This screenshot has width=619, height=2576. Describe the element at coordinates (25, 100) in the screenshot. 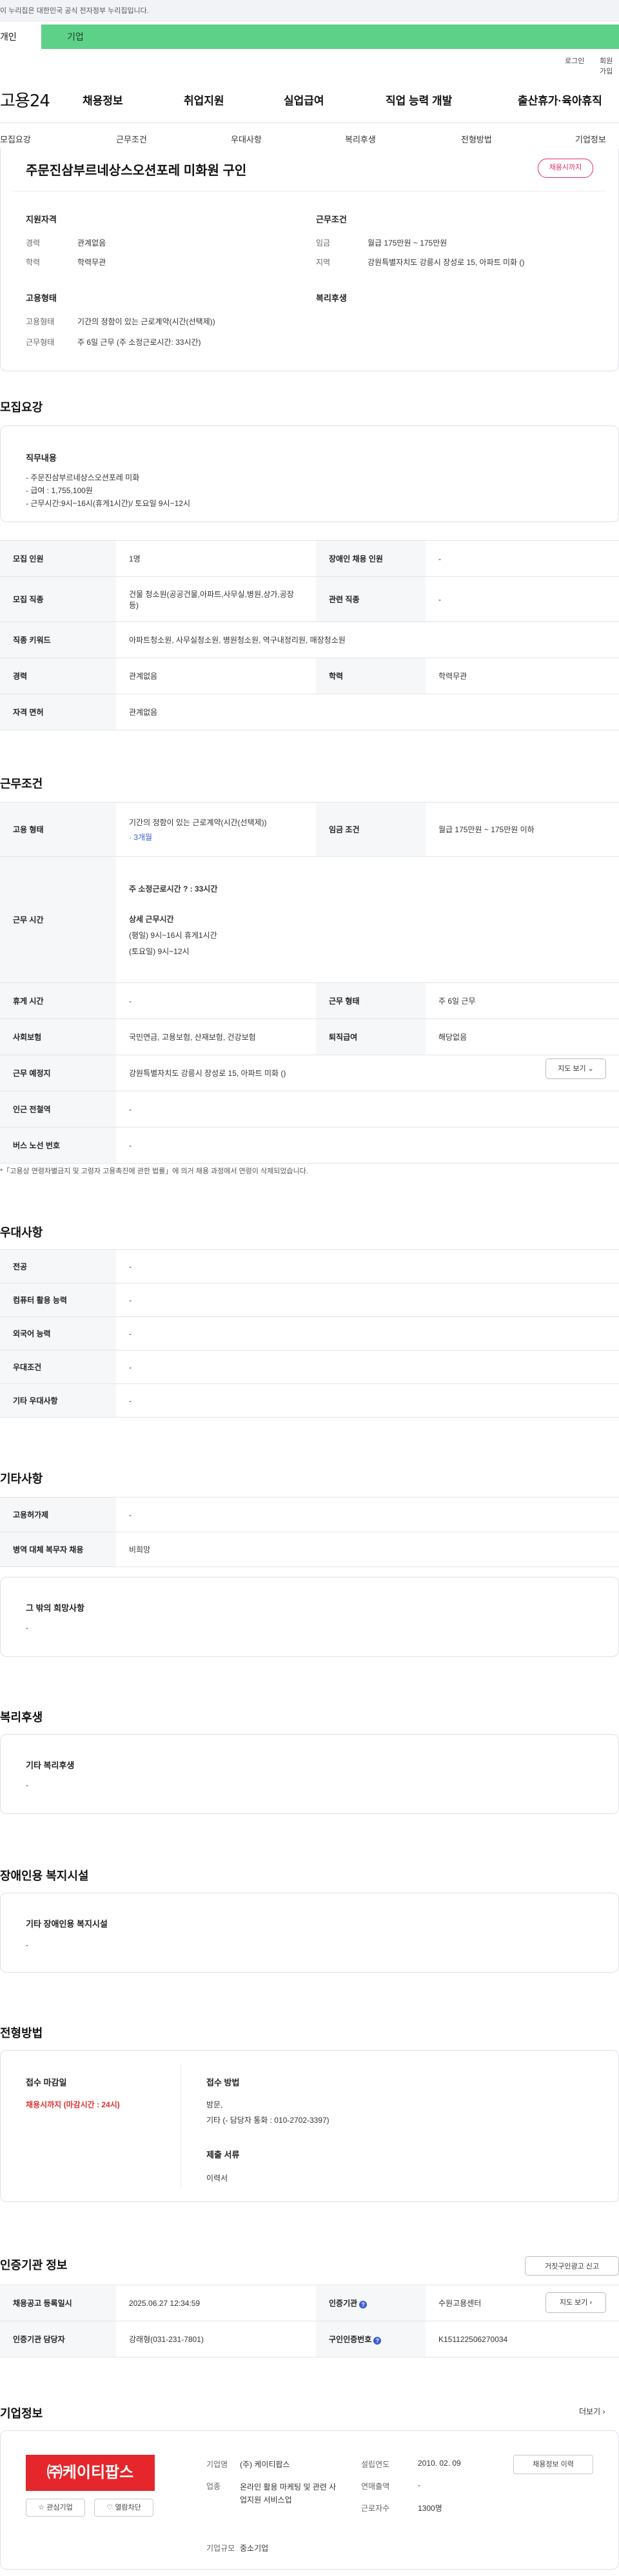

I see `site-logo: 고용24` at that location.